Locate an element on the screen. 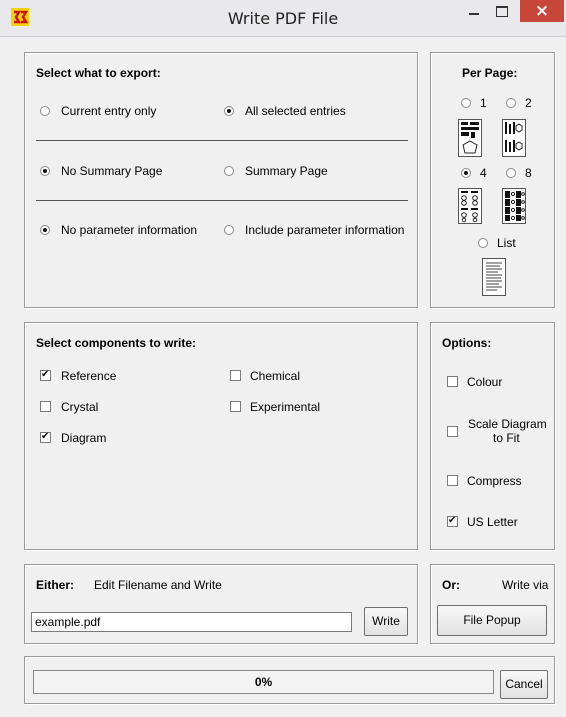 This screenshot has width=566, height=717. maximize-button is located at coordinates (502, 11).